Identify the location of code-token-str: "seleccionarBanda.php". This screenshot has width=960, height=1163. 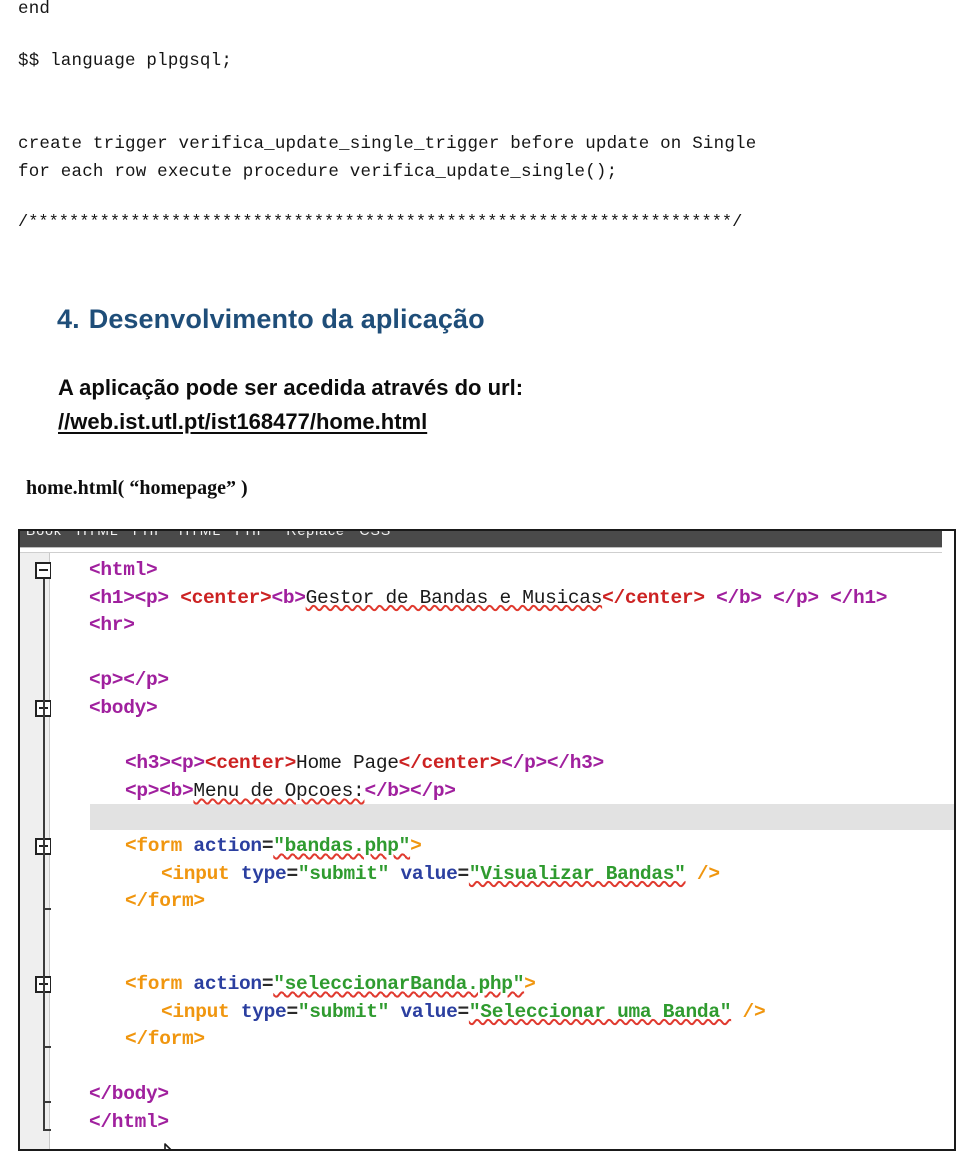
(399, 984).